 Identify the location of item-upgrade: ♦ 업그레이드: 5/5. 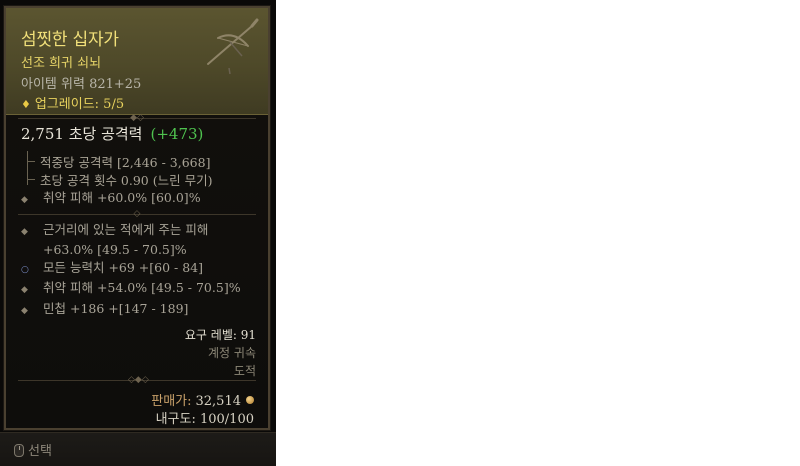
(72, 102).